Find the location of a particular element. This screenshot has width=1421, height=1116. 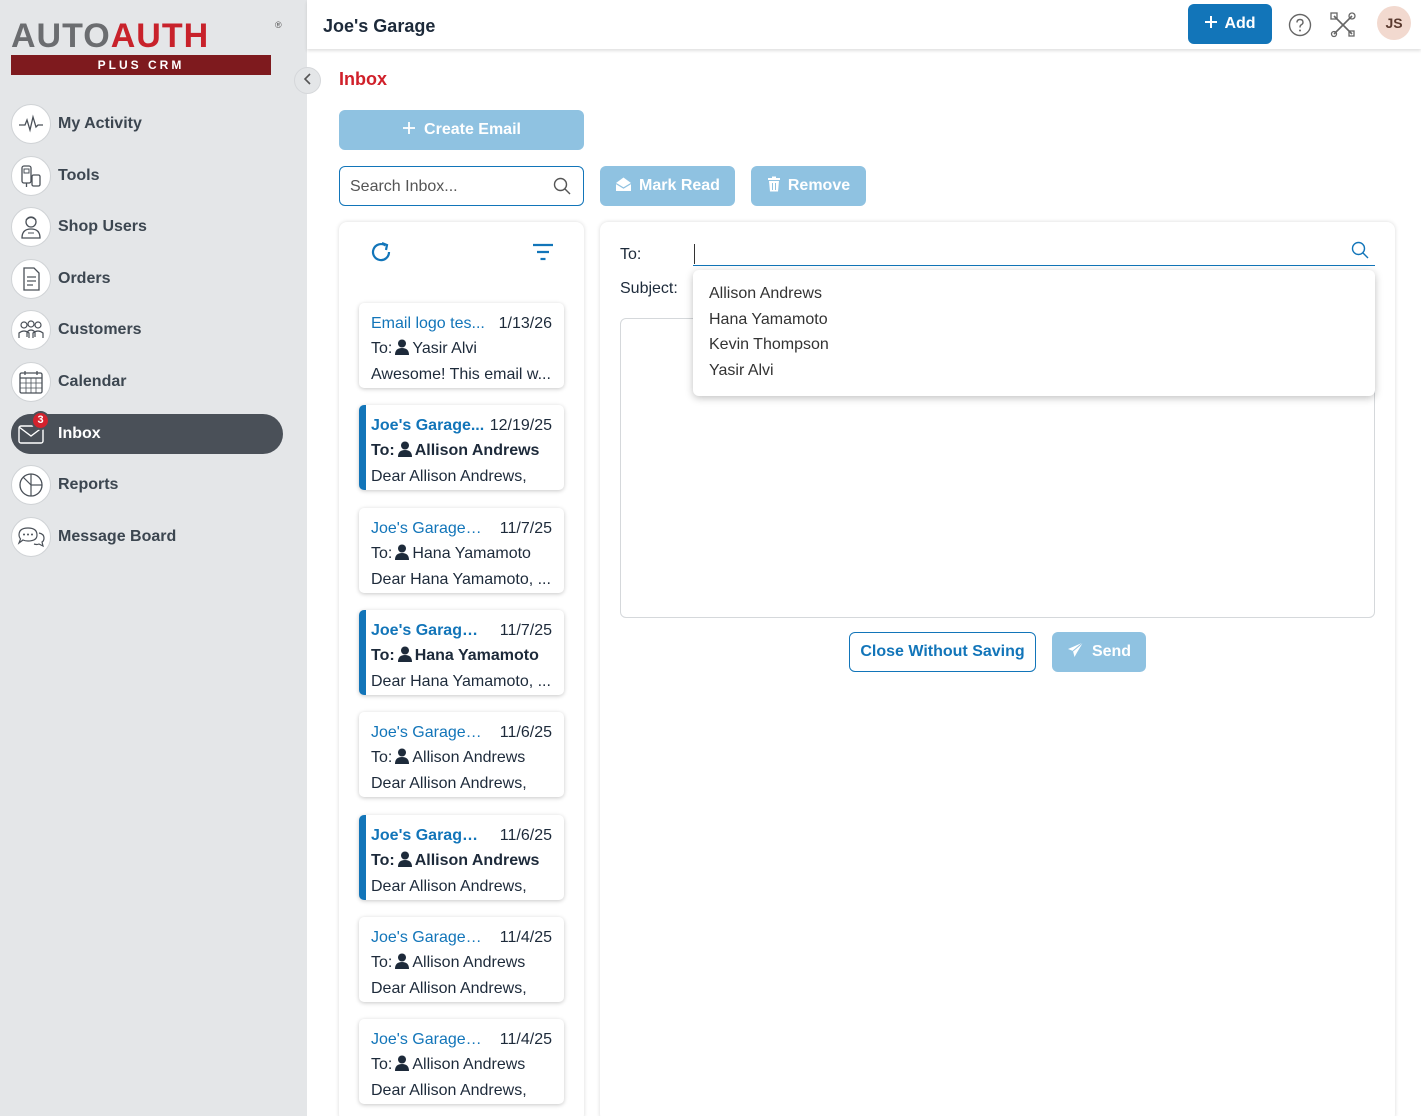

inbox-search is located at coordinates (461, 186).